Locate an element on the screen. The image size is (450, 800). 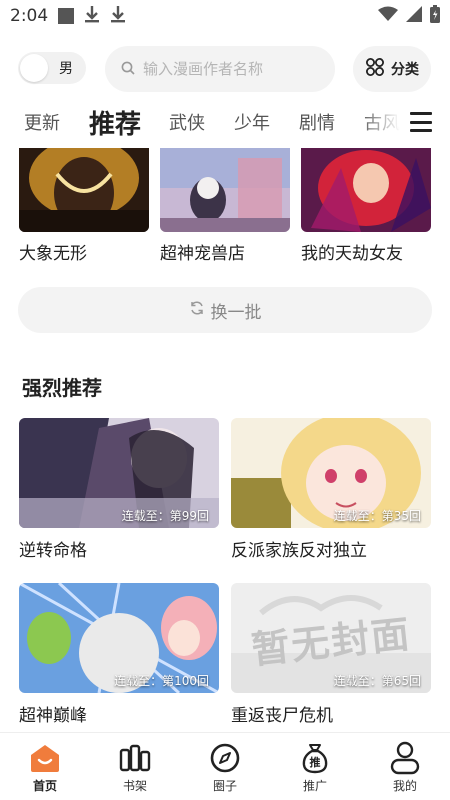
comic-card: 连载至：第99回 逆转命格 is located at coordinates (119, 489).